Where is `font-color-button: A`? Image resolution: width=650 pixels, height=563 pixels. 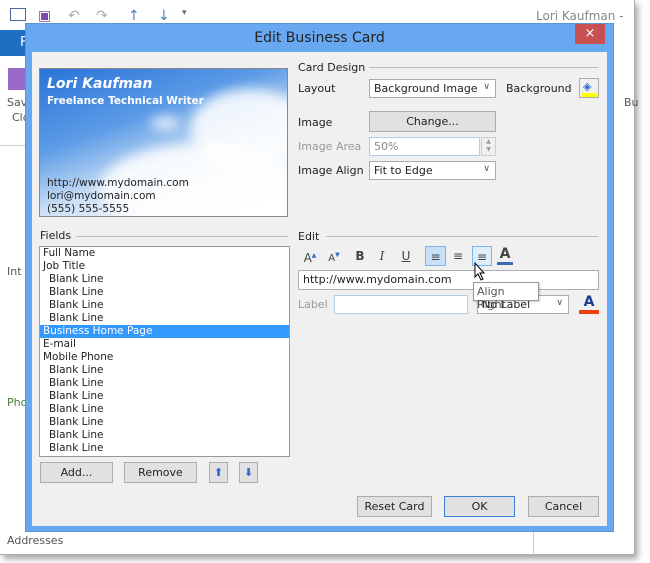 font-color-button: A is located at coordinates (505, 255).